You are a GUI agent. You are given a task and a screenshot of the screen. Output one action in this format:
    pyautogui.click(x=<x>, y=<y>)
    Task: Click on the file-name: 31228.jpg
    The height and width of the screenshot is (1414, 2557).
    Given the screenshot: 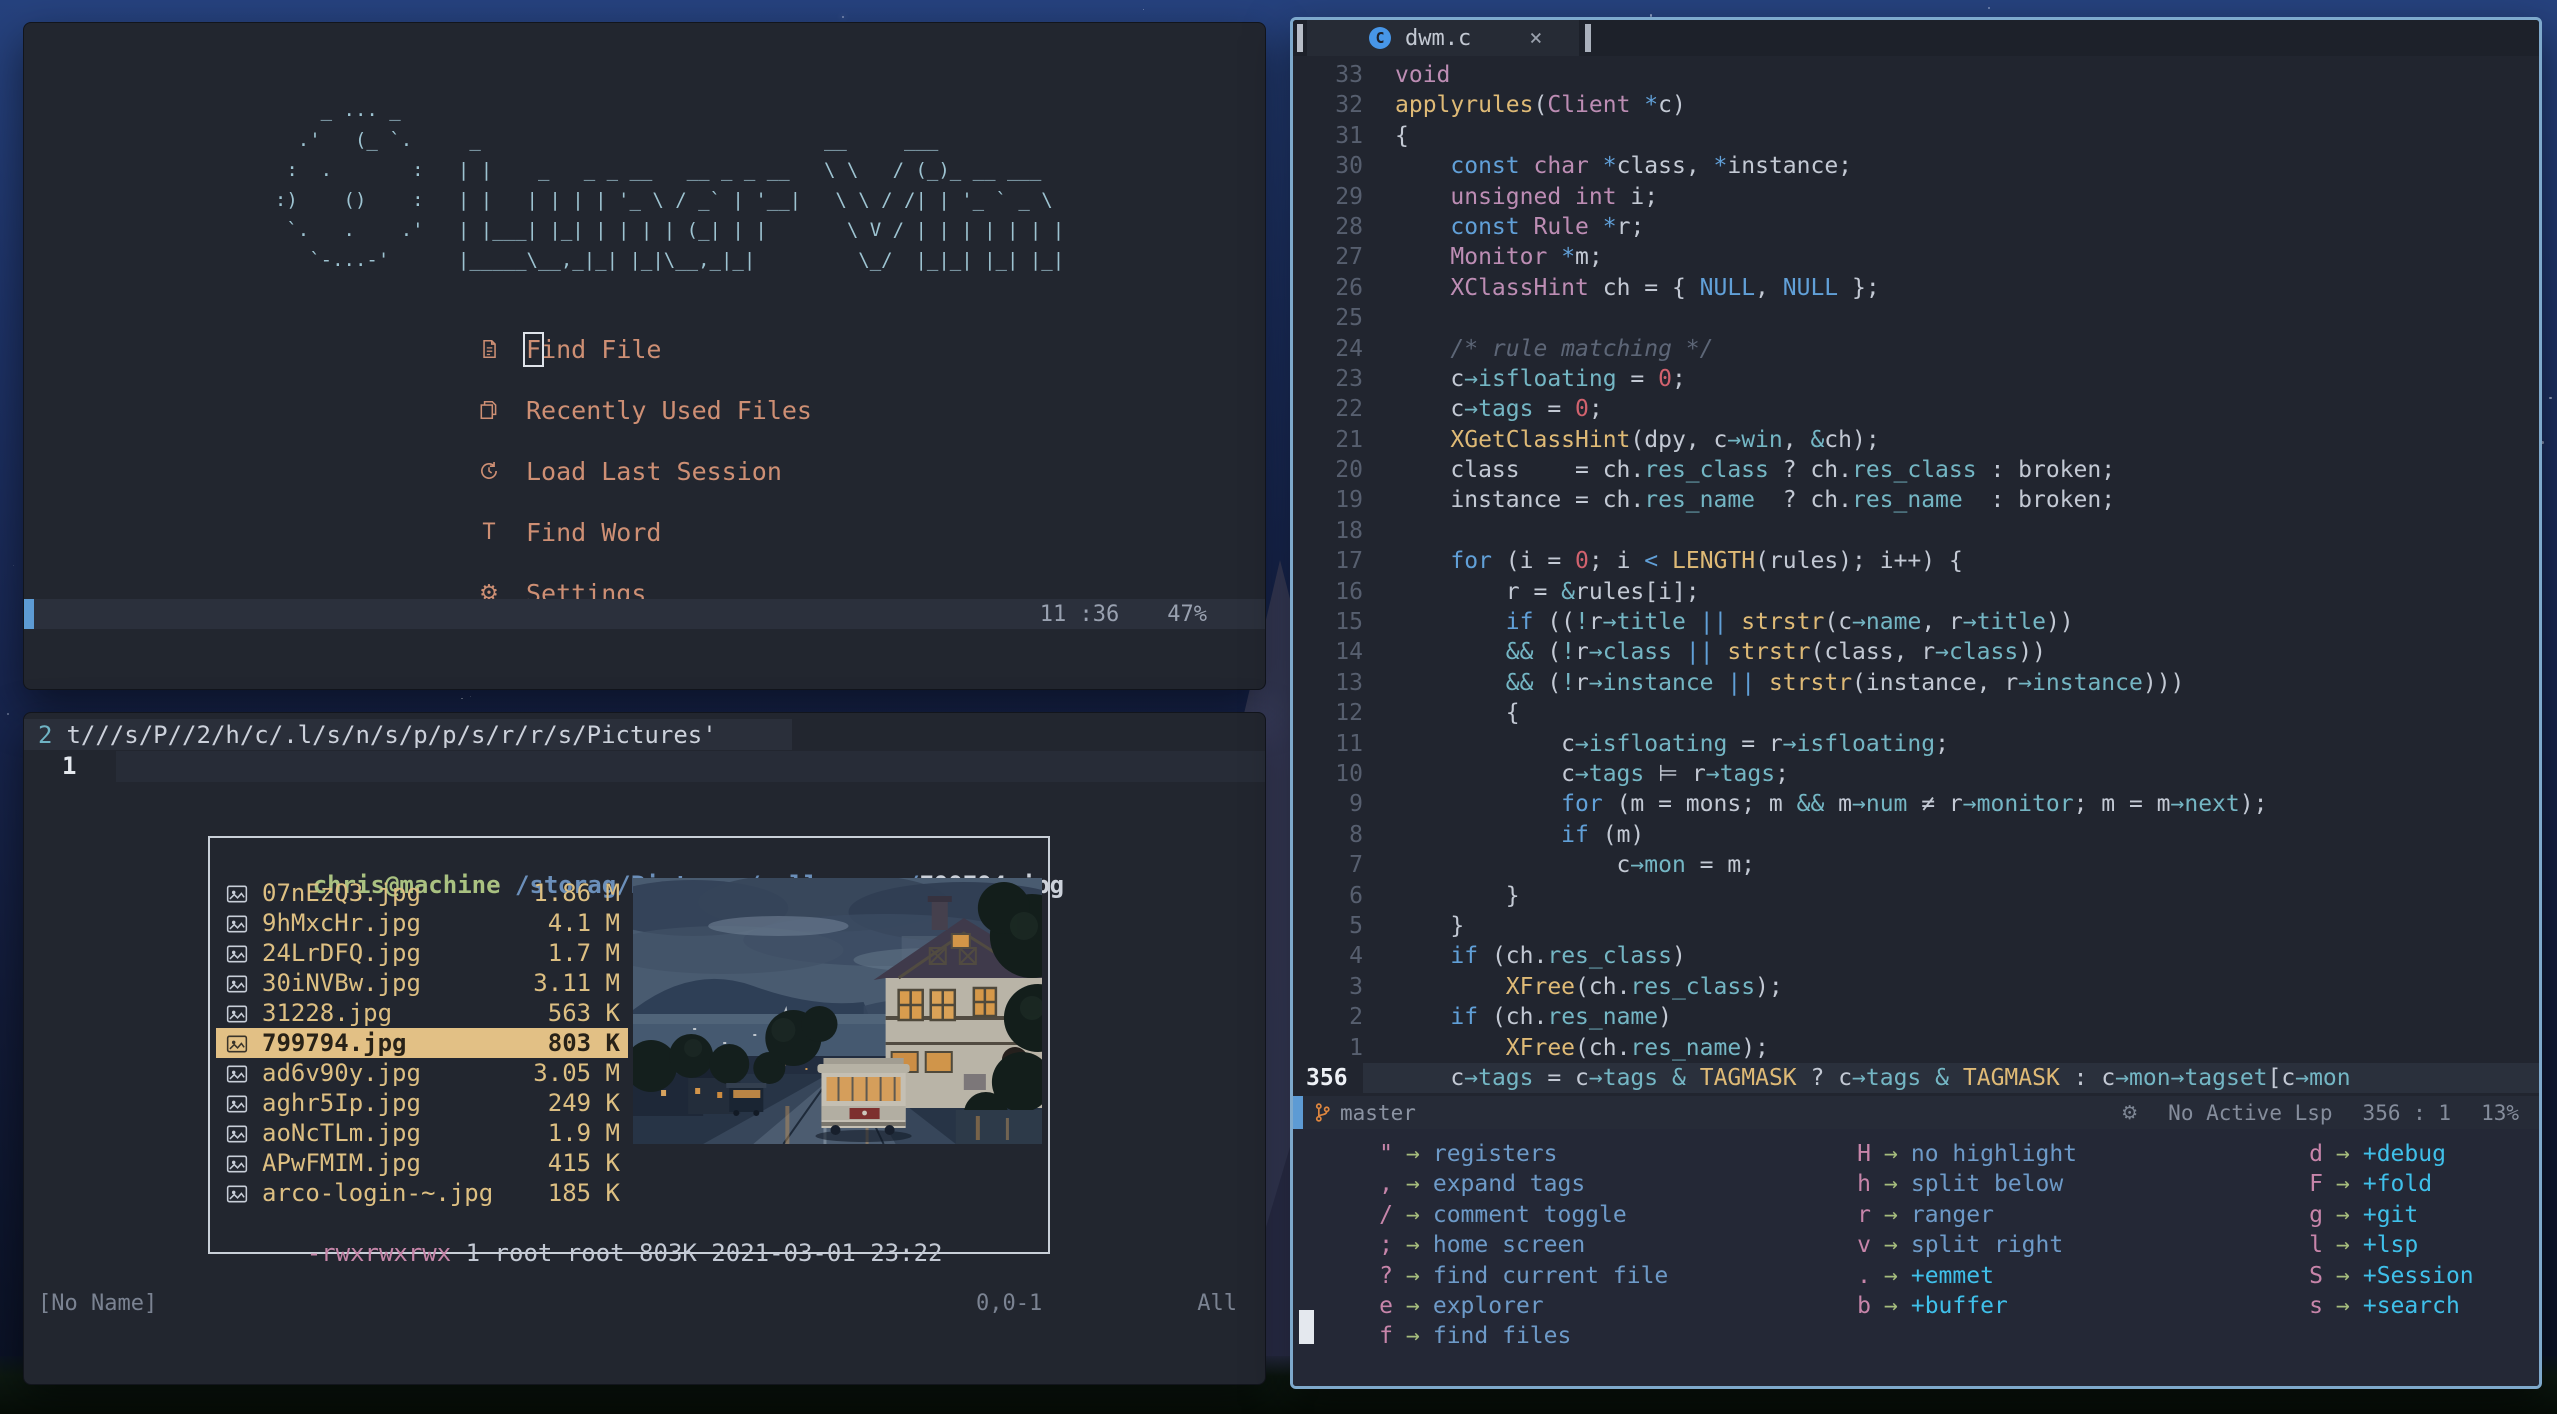 What is the action you would take?
    pyautogui.click(x=327, y=1013)
    